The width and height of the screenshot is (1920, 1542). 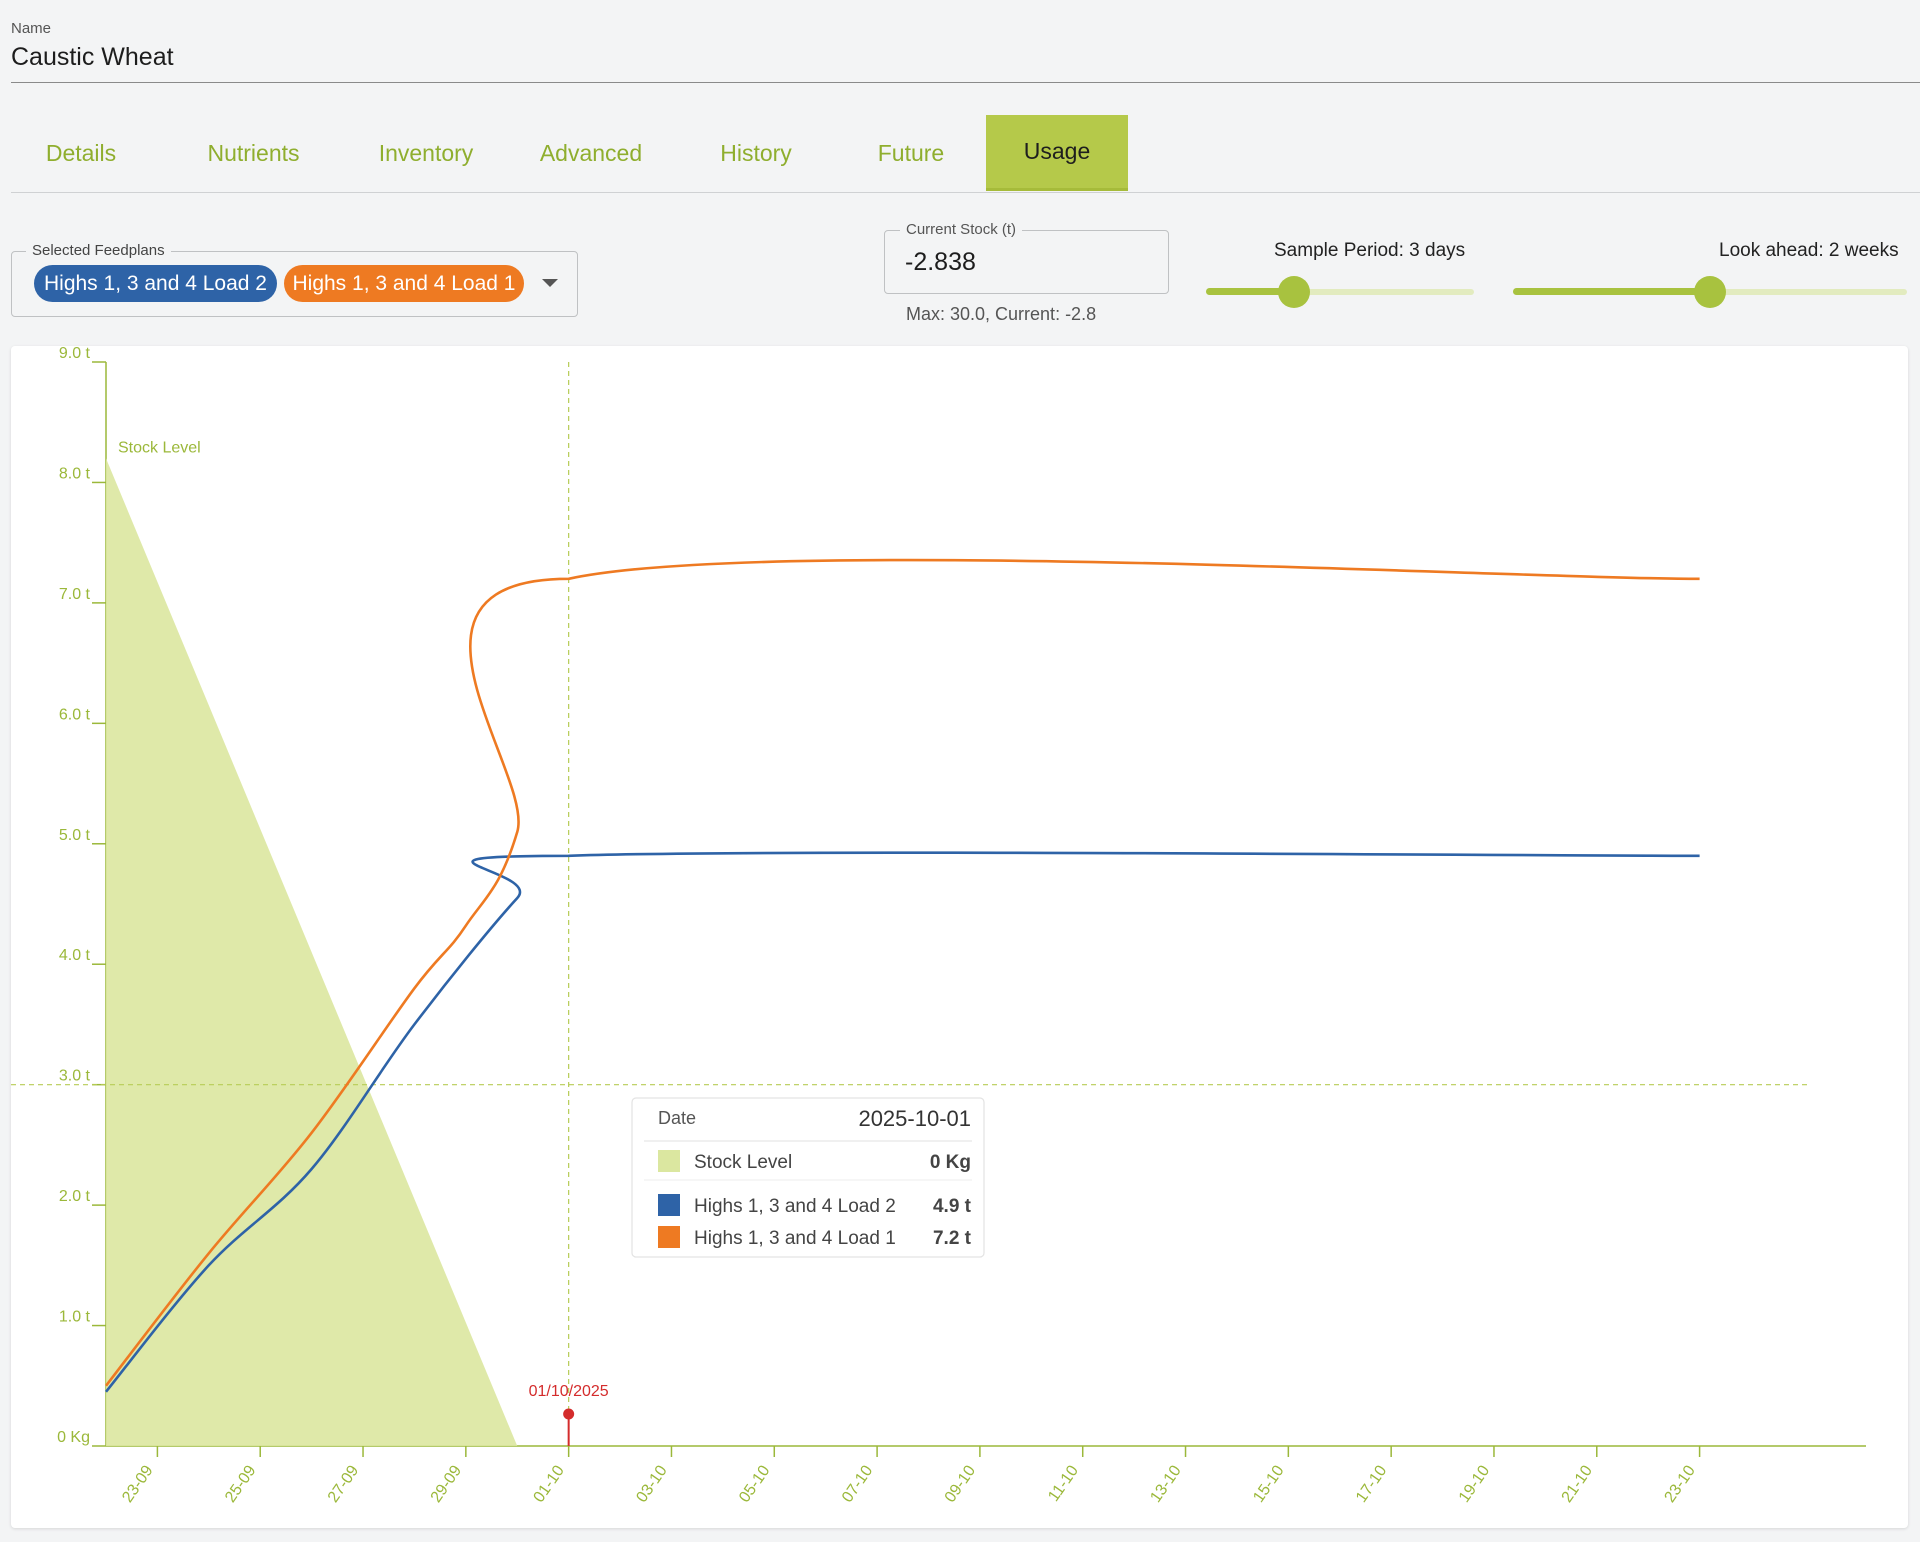 I want to click on current-stock-label: Current Stock (t), so click(x=961, y=229).